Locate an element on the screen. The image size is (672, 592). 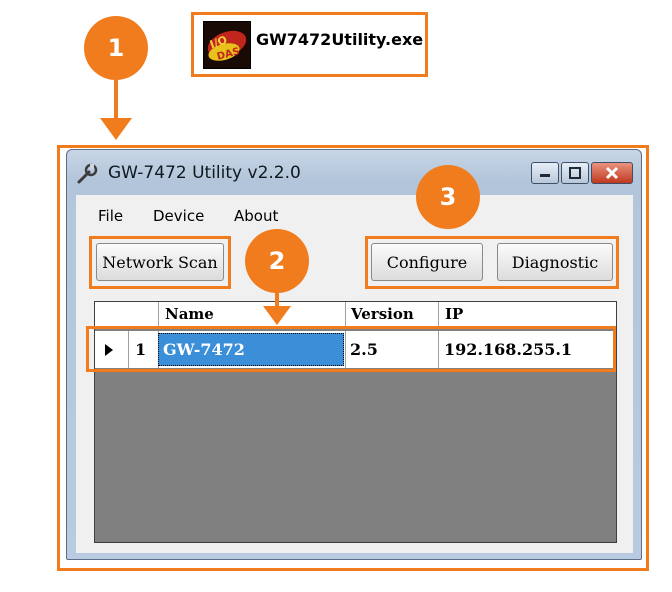
exe-label: GW7472Utility.exe is located at coordinates (339, 39).